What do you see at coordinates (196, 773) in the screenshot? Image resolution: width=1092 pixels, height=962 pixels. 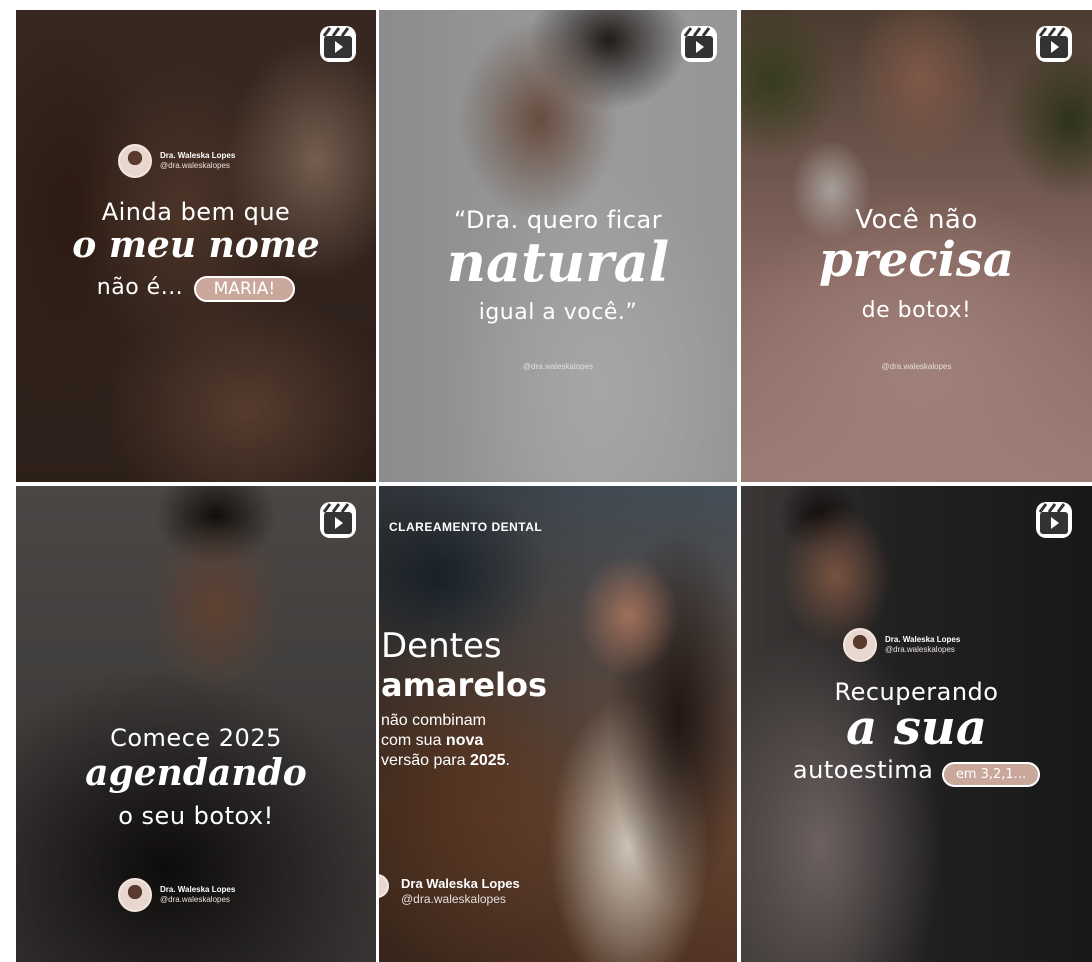 I see `caption-line-2: agendando` at bounding box center [196, 773].